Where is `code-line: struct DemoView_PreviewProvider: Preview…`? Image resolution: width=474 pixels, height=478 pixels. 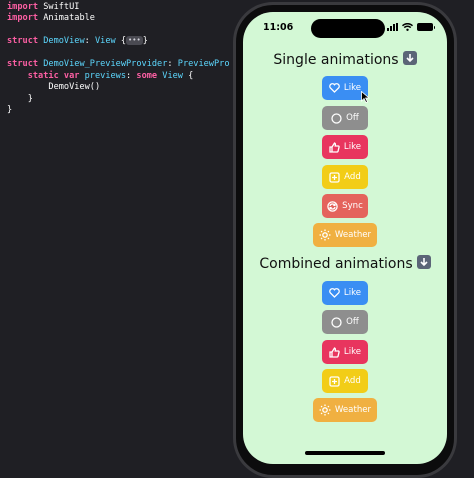
code-line: struct DemoView_PreviewProvider: Preview… is located at coordinates (118, 64).